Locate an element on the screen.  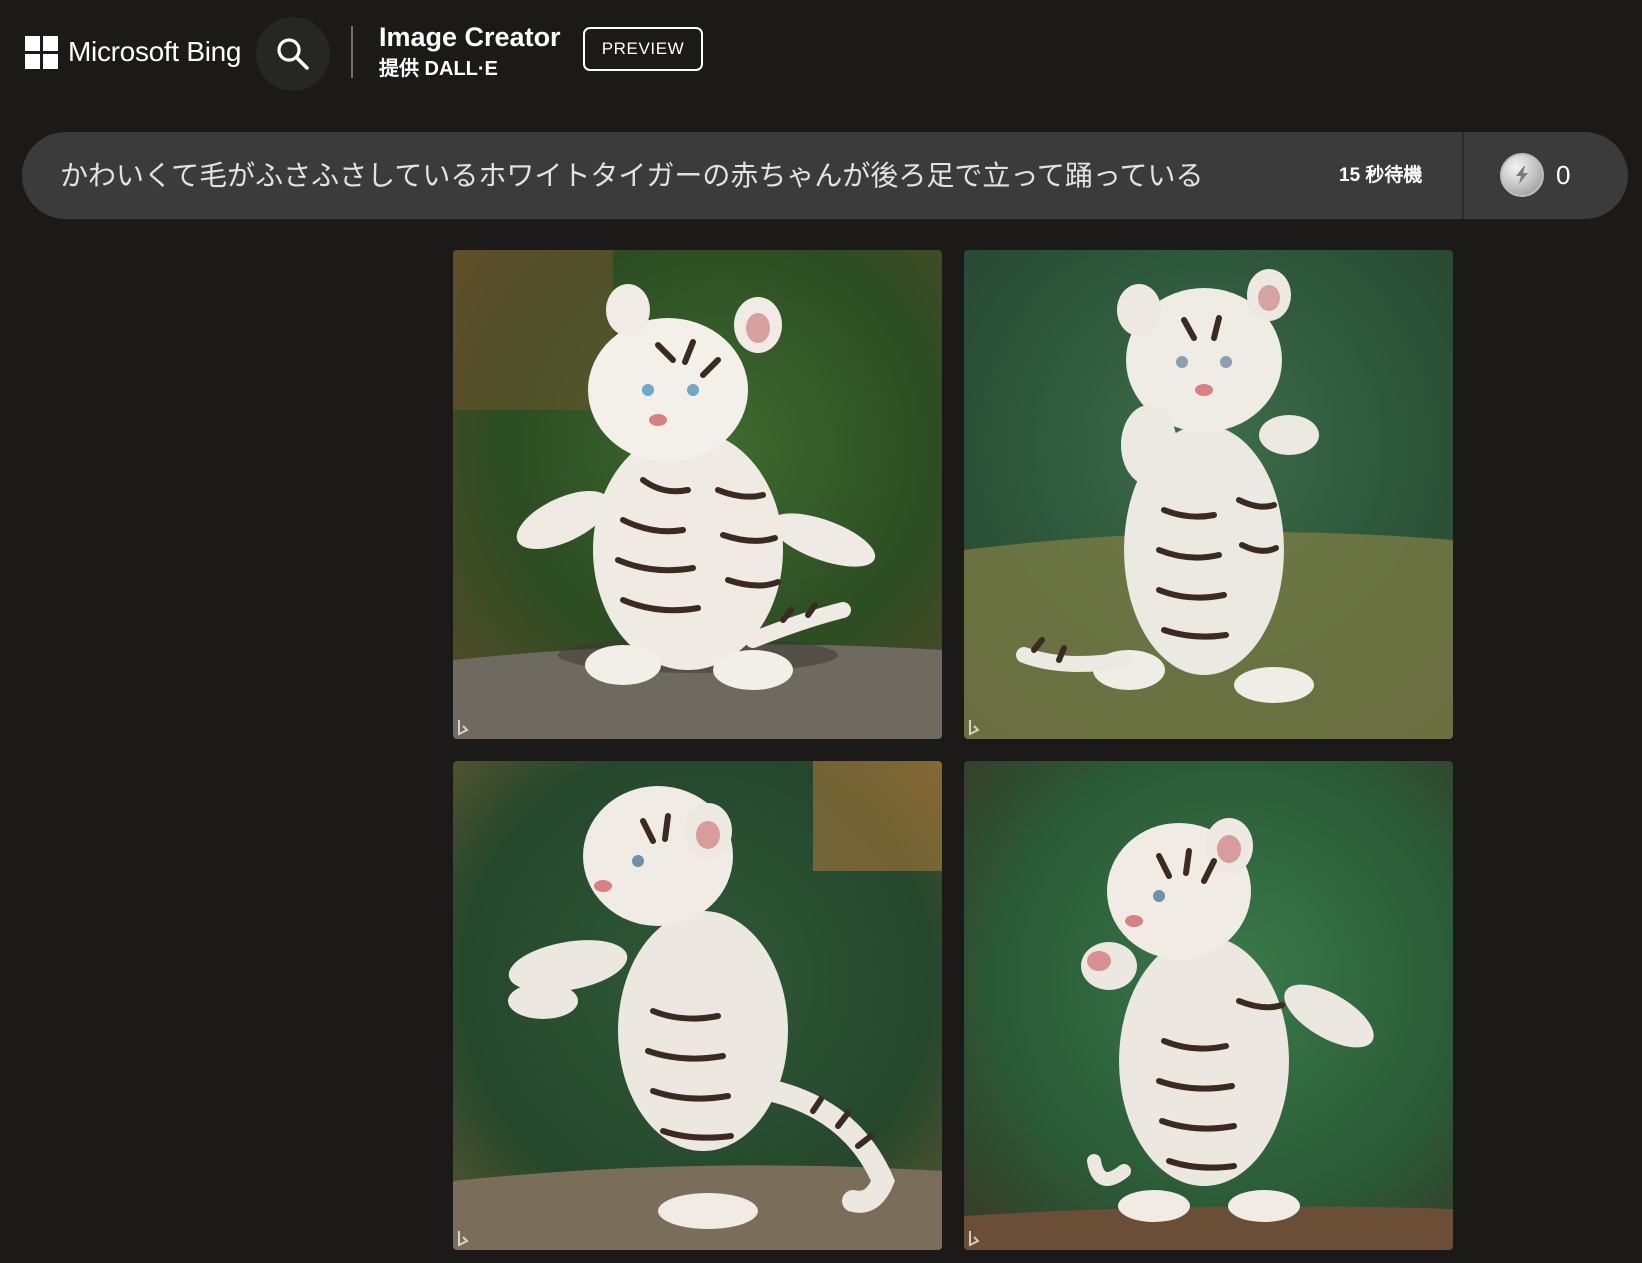
product-title: Image Creator is located at coordinates (470, 37).